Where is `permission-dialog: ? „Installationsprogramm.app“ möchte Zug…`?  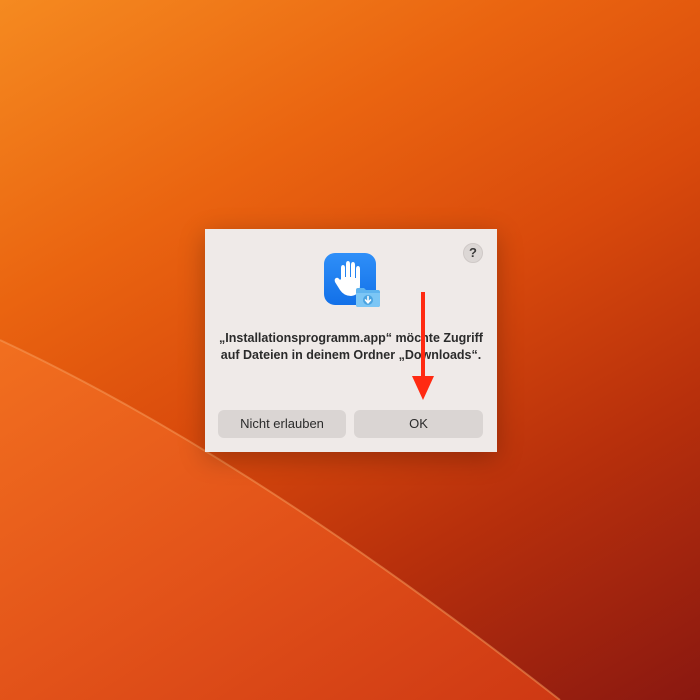 permission-dialog: ? „Installationsprogramm.app“ möchte Zug… is located at coordinates (351, 340).